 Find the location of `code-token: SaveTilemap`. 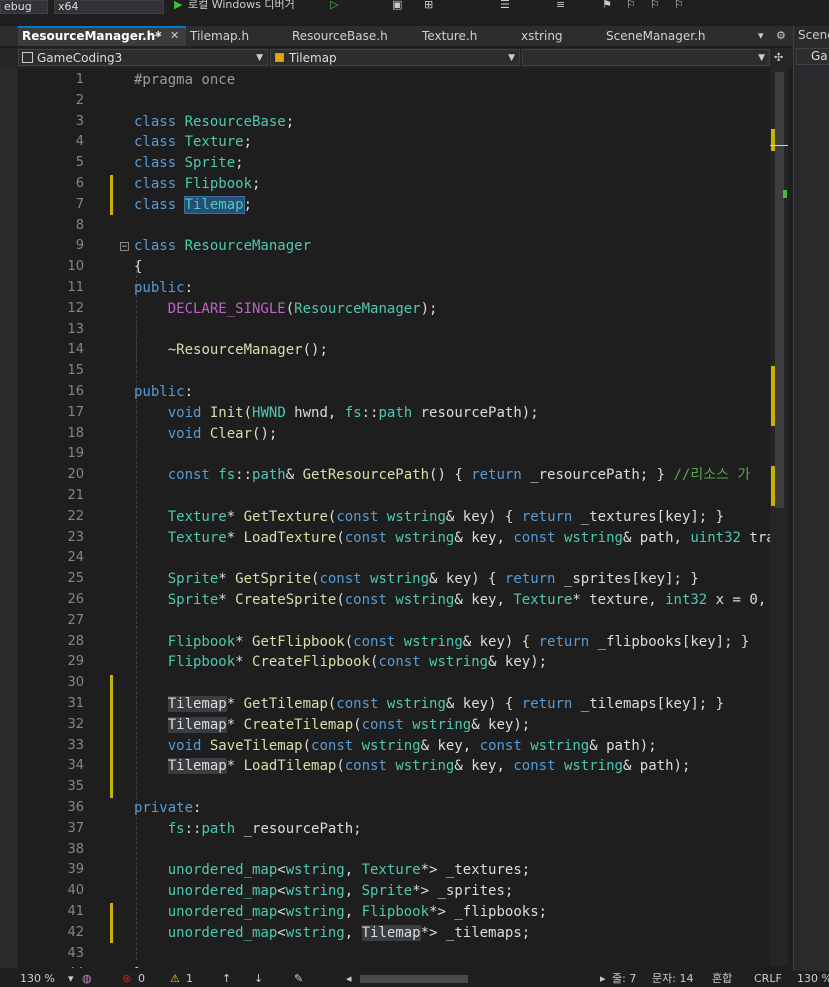

code-token: SaveTilemap is located at coordinates (256, 745).